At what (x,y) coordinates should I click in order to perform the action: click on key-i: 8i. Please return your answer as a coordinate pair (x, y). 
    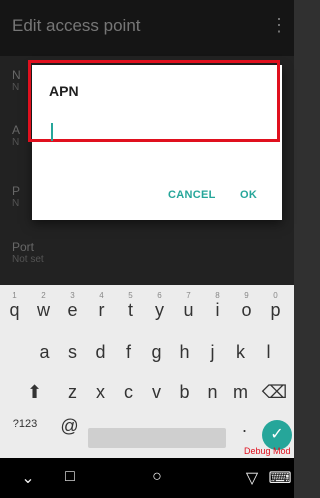
    Looking at the image, I should click on (217, 307).